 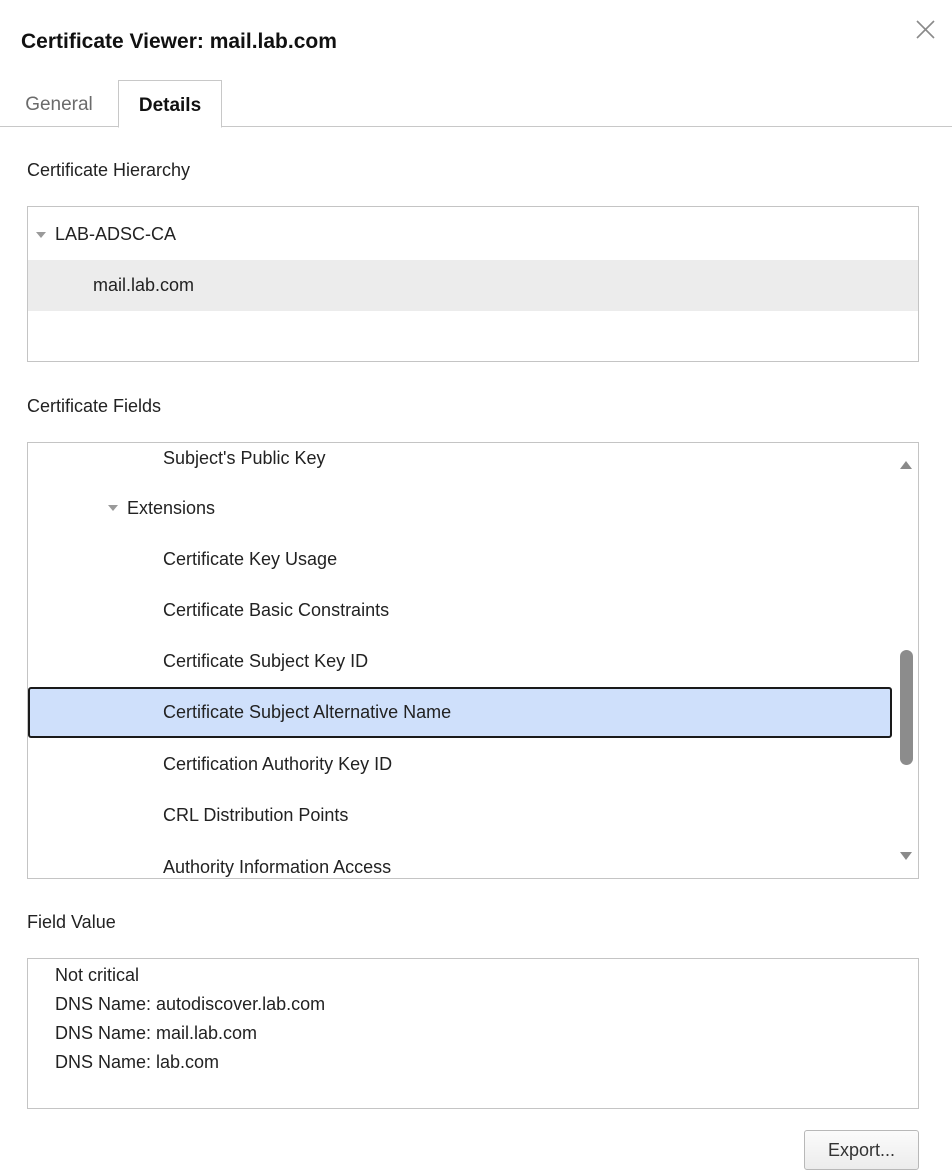 I want to click on field-value-heading: Field Value, so click(x=71, y=922).